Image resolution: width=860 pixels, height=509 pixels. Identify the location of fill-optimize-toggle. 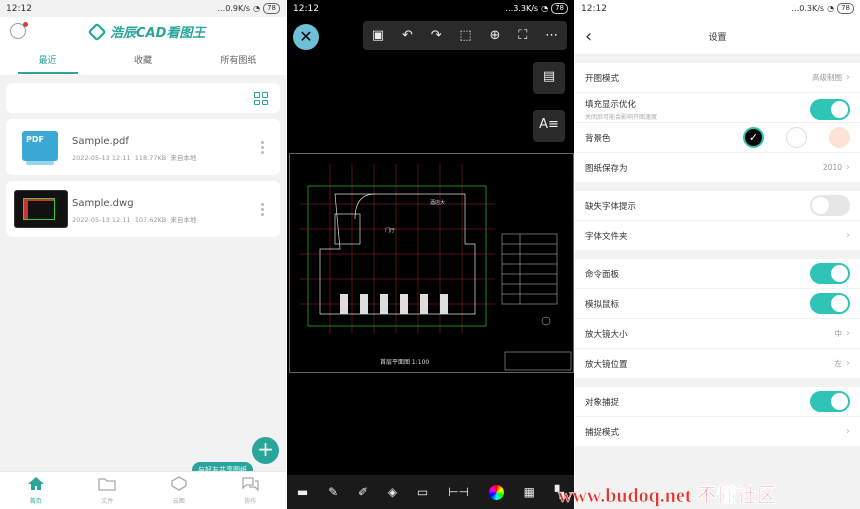
(830, 109).